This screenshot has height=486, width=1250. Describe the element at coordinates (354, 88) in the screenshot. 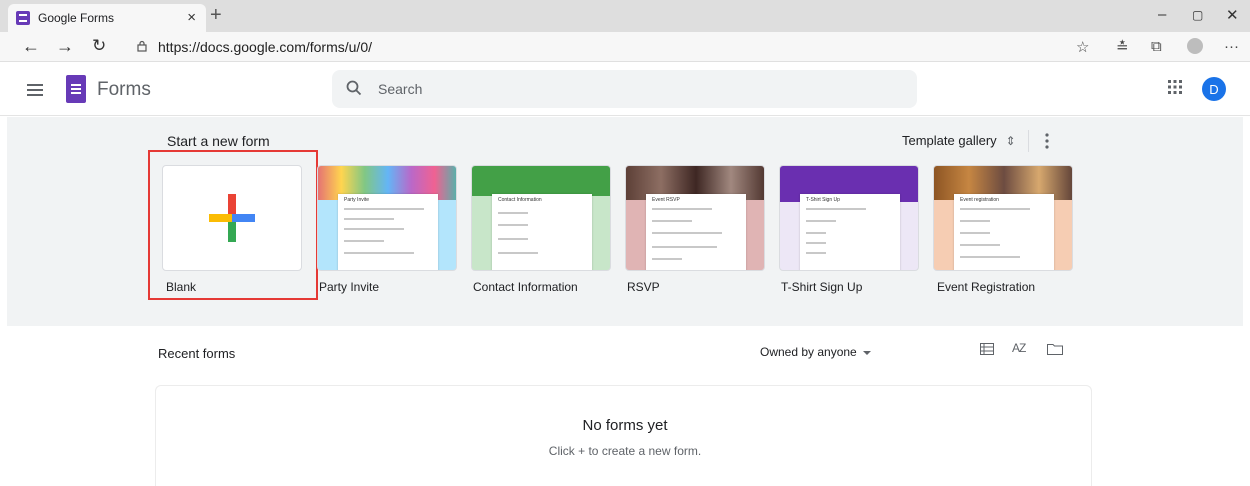

I see `search-icon` at that location.